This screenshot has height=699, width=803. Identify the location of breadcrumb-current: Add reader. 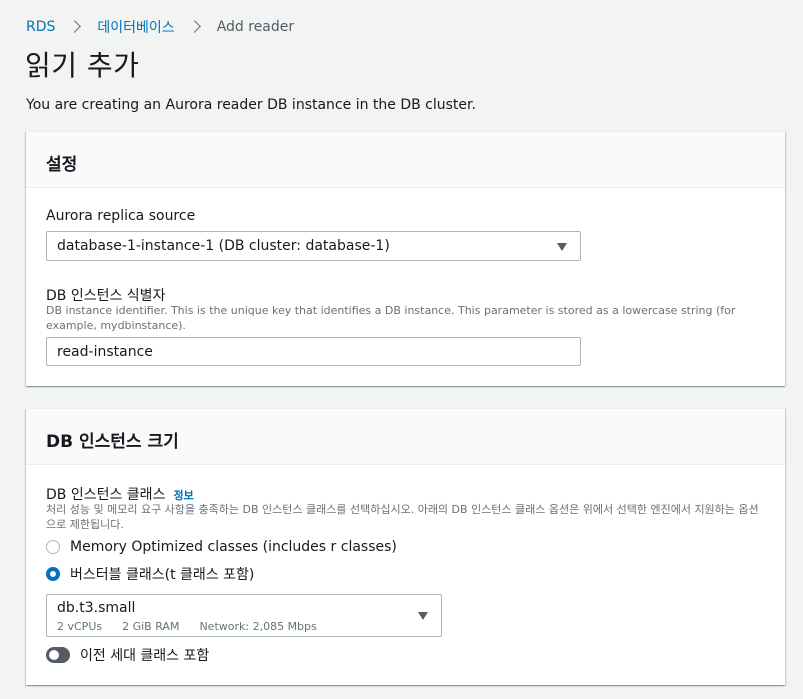
(255, 27).